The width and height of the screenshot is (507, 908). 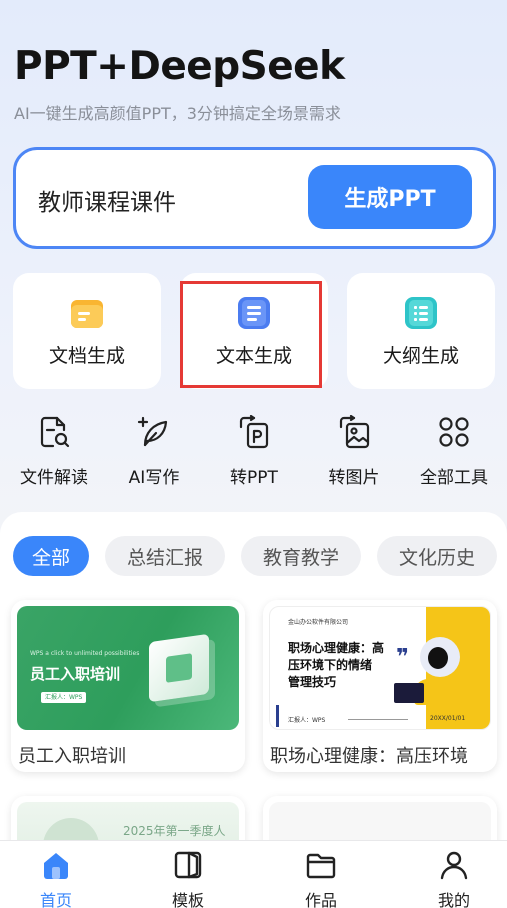 What do you see at coordinates (421, 331) in the screenshot?
I see `feature-card-outline: 大纲生成` at bounding box center [421, 331].